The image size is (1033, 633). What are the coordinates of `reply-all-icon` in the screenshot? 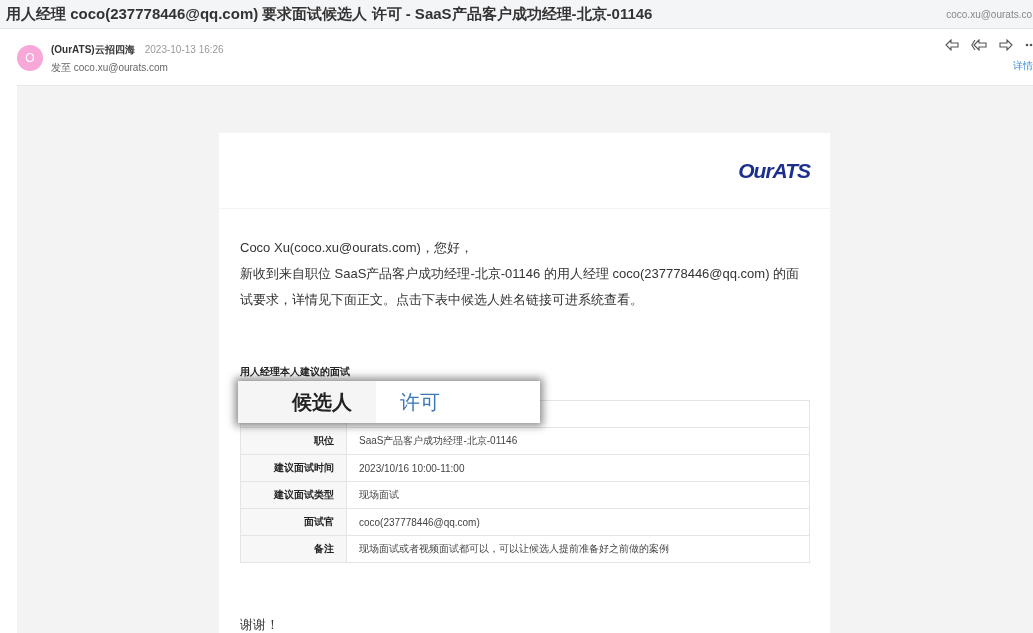 It's located at (979, 45).